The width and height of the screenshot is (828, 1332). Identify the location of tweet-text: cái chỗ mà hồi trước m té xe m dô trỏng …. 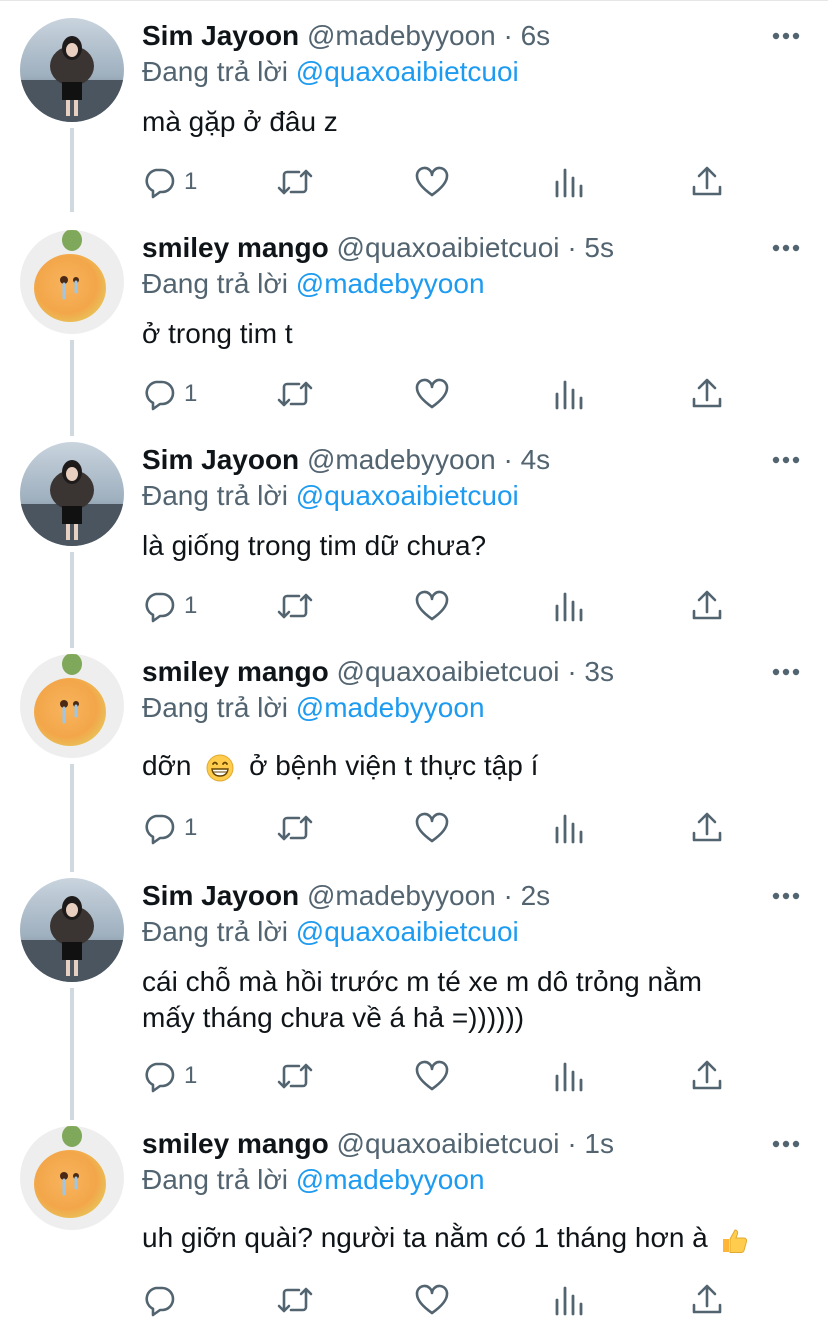
(472, 1000).